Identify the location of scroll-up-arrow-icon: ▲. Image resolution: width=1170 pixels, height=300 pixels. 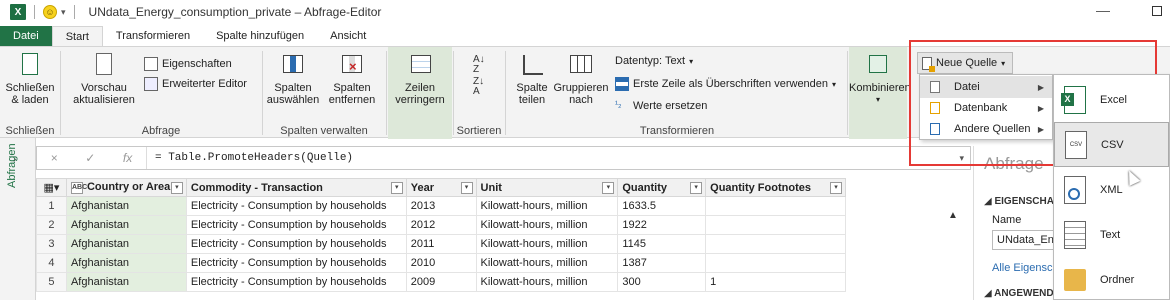
(953, 215).